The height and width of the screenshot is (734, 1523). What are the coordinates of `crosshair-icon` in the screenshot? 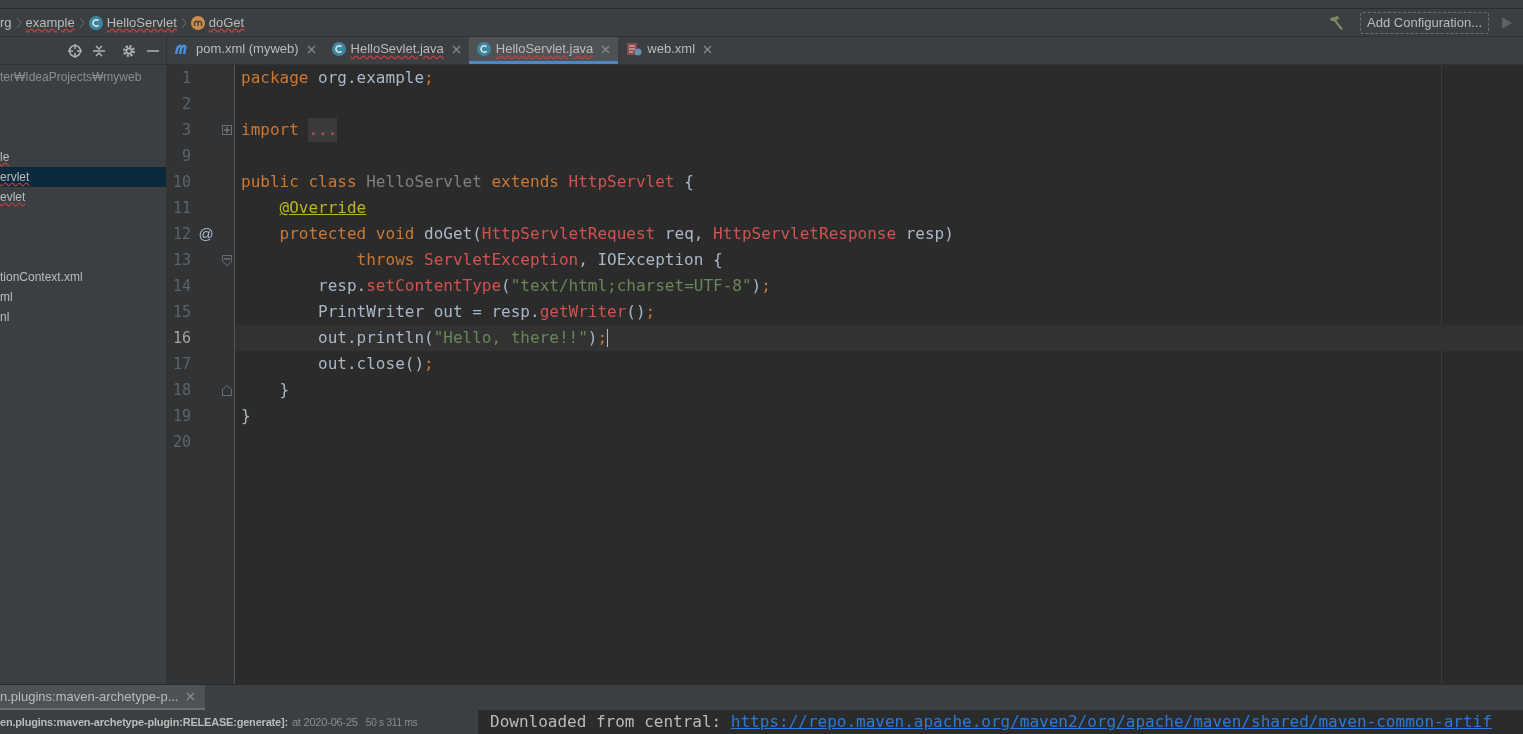 It's located at (75, 50).